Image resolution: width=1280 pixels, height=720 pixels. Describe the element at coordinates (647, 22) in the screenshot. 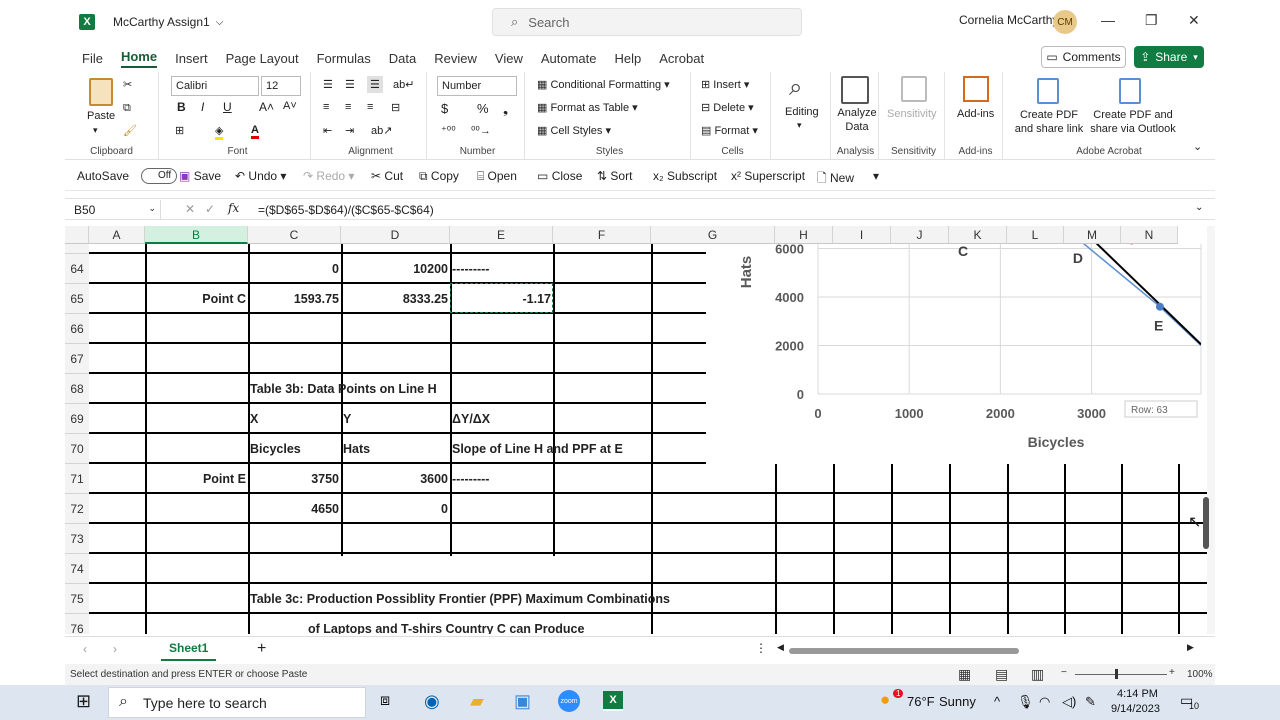

I see `search-box: ⌕ Search` at that location.